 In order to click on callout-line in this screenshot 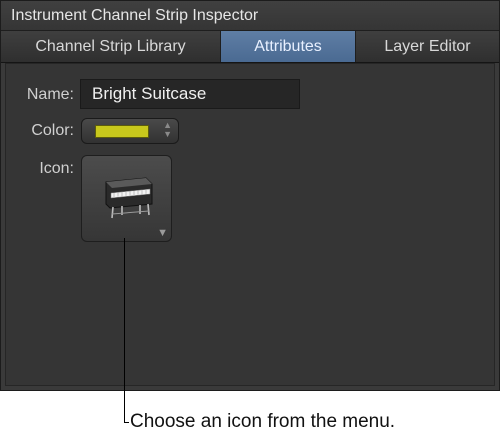, I will do `click(124, 330)`.